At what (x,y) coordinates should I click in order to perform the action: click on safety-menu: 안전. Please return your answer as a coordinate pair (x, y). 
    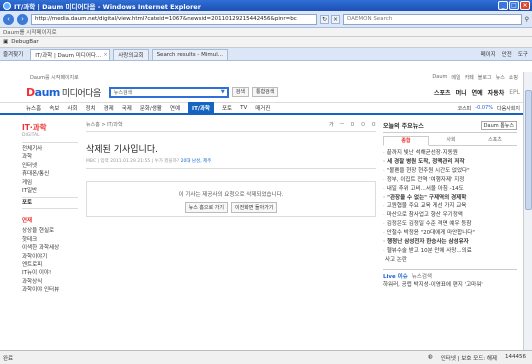
    Looking at the image, I should click on (507, 54).